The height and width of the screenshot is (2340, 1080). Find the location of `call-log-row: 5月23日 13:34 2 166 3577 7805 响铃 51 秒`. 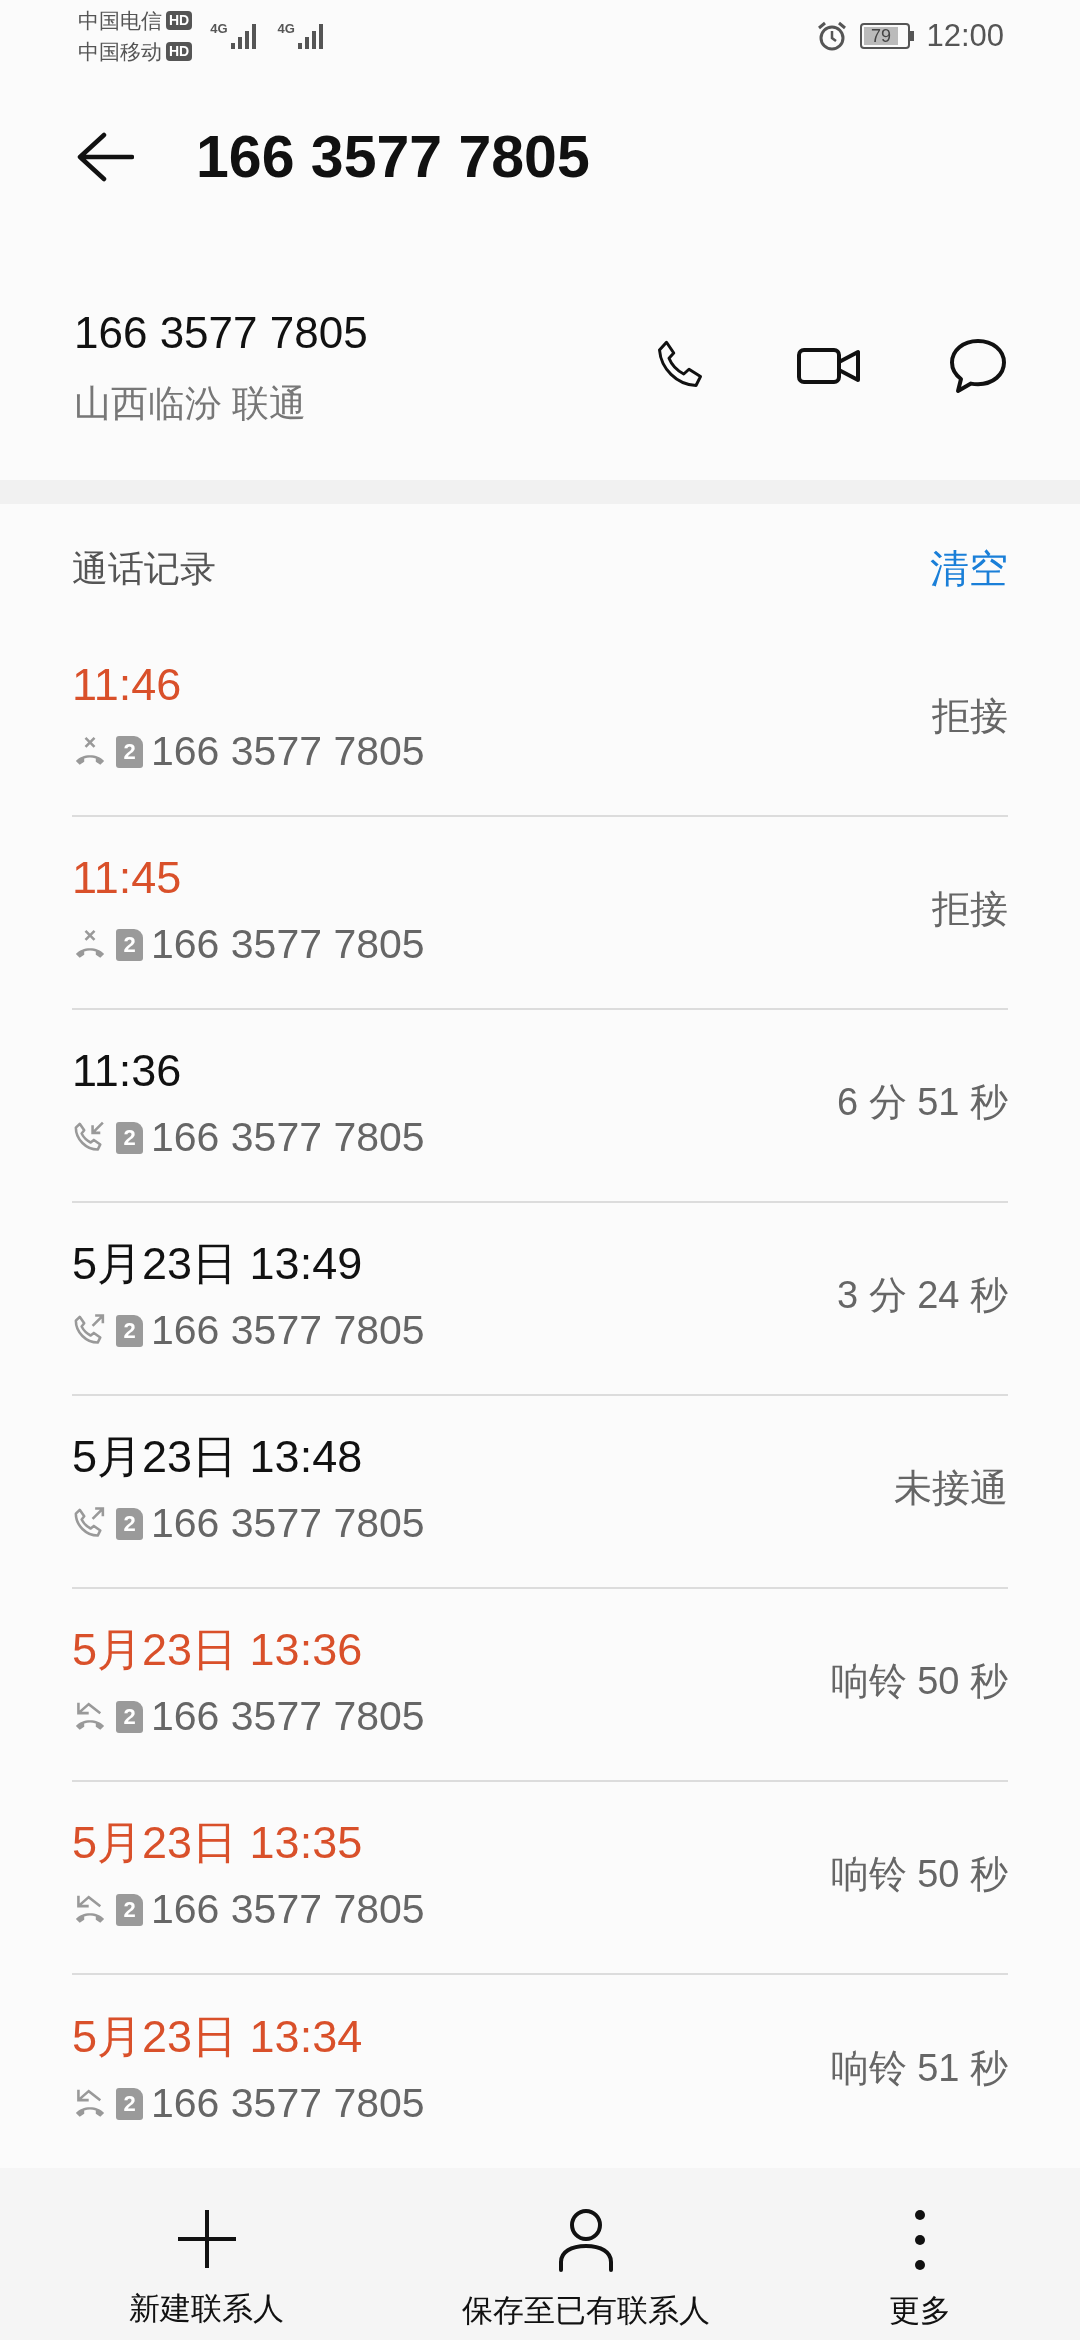

call-log-row: 5月23日 13:34 2 166 3577 7805 响铃 51 秒 is located at coordinates (540, 2071).